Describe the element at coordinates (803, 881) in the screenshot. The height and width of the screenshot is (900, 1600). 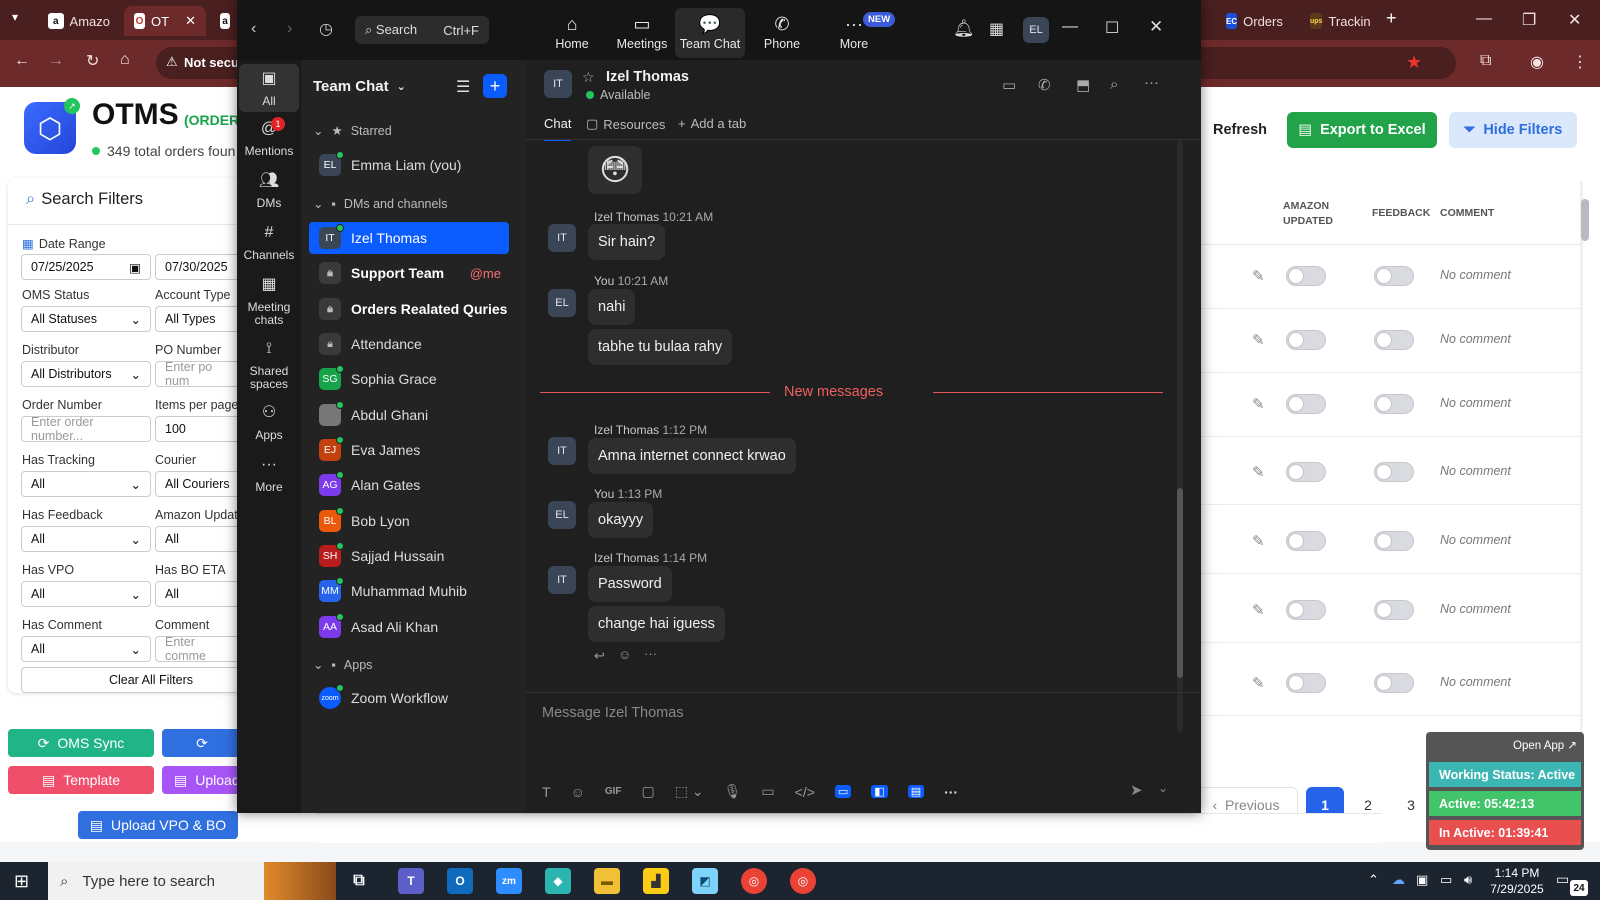
I see `chrome-icon-2: ◎` at that location.